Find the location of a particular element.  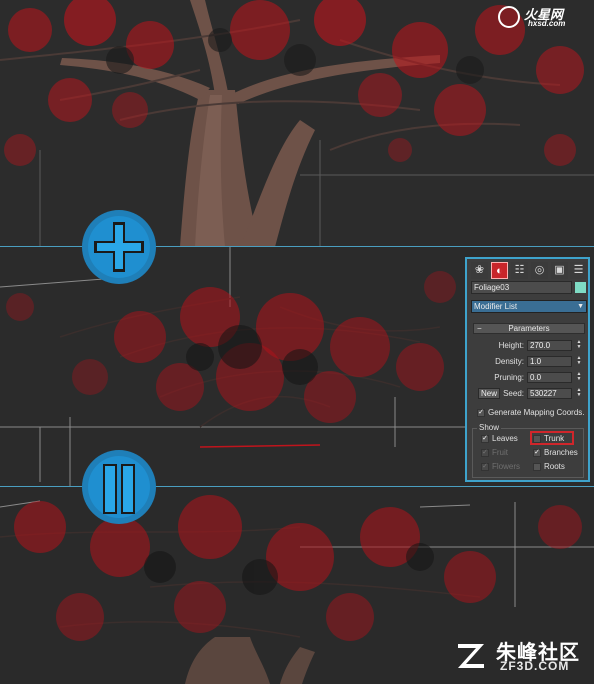

fruit-label: Fruit is located at coordinates (500, 452).